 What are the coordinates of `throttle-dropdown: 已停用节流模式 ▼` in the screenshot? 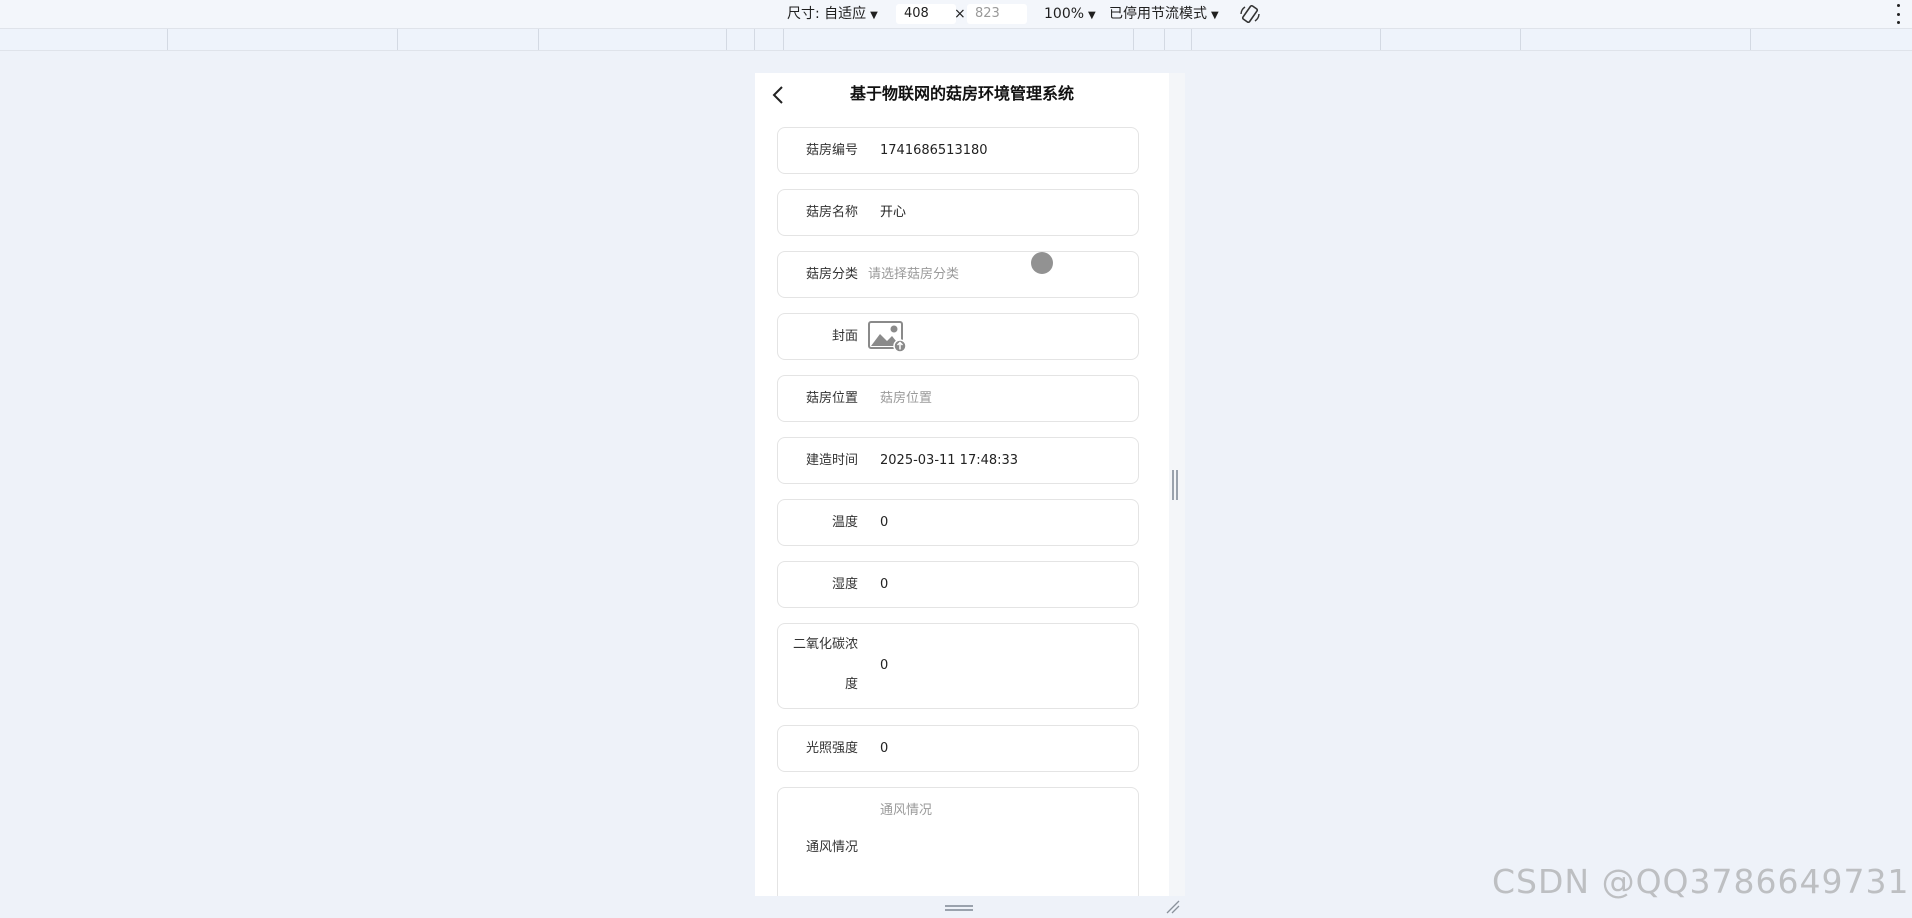 It's located at (1164, 14).